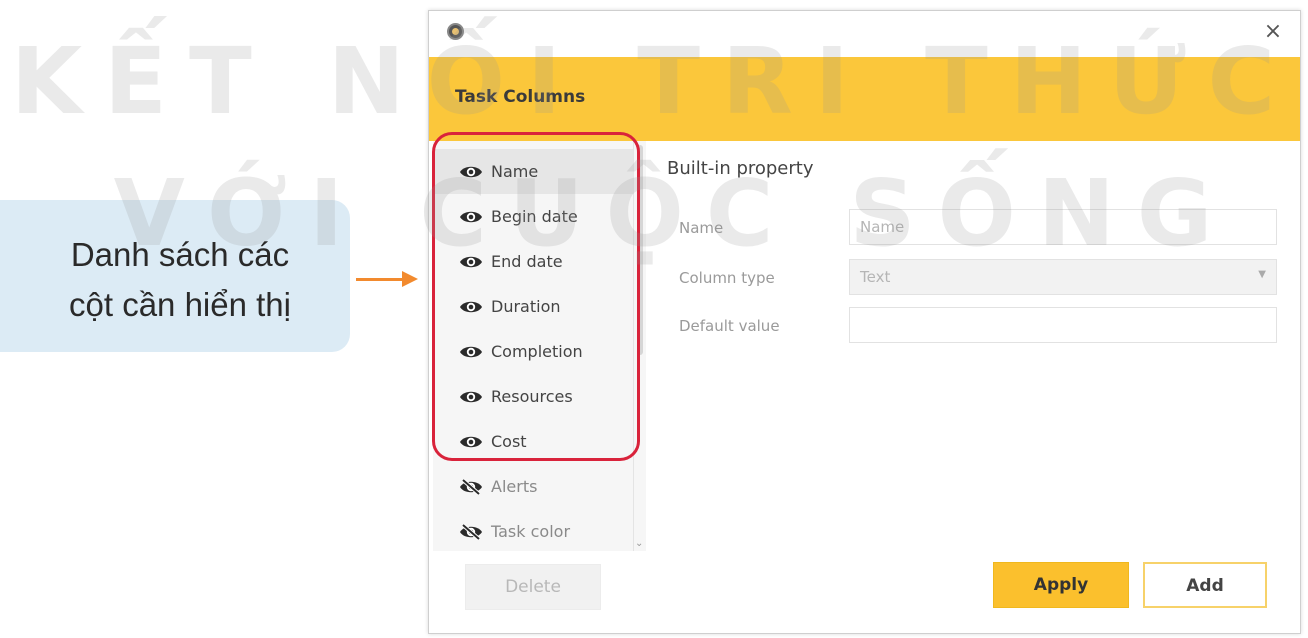 The image size is (1308, 638). Describe the element at coordinates (864, 34) in the screenshot. I see `title-bar: ×` at that location.